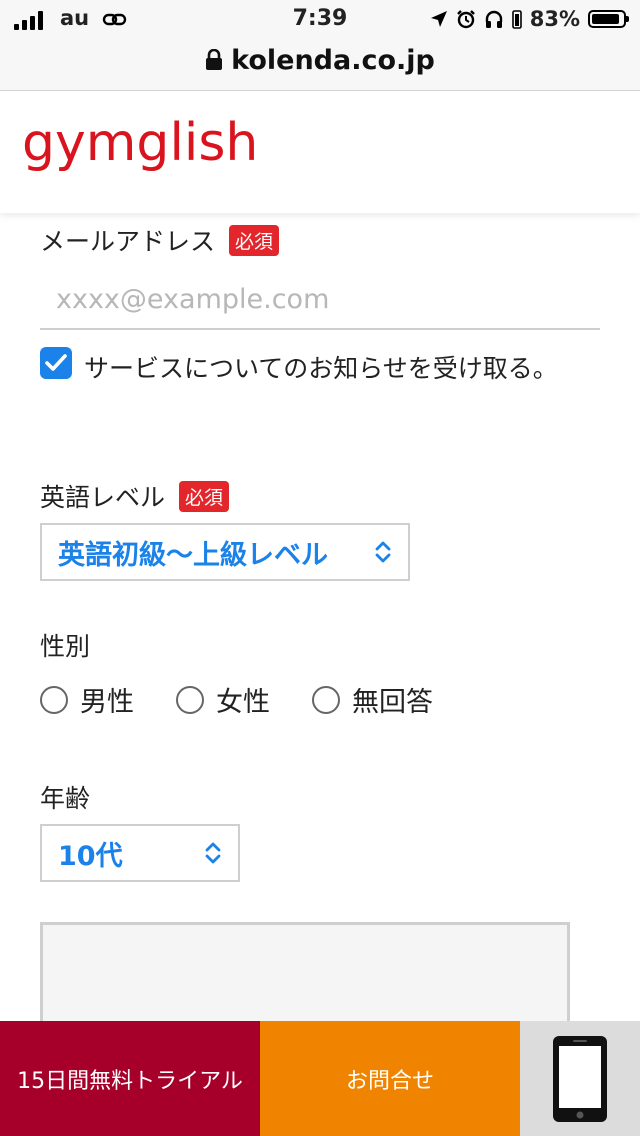 The image size is (640, 1136). I want to click on site-header: gymglish, so click(320, 152).